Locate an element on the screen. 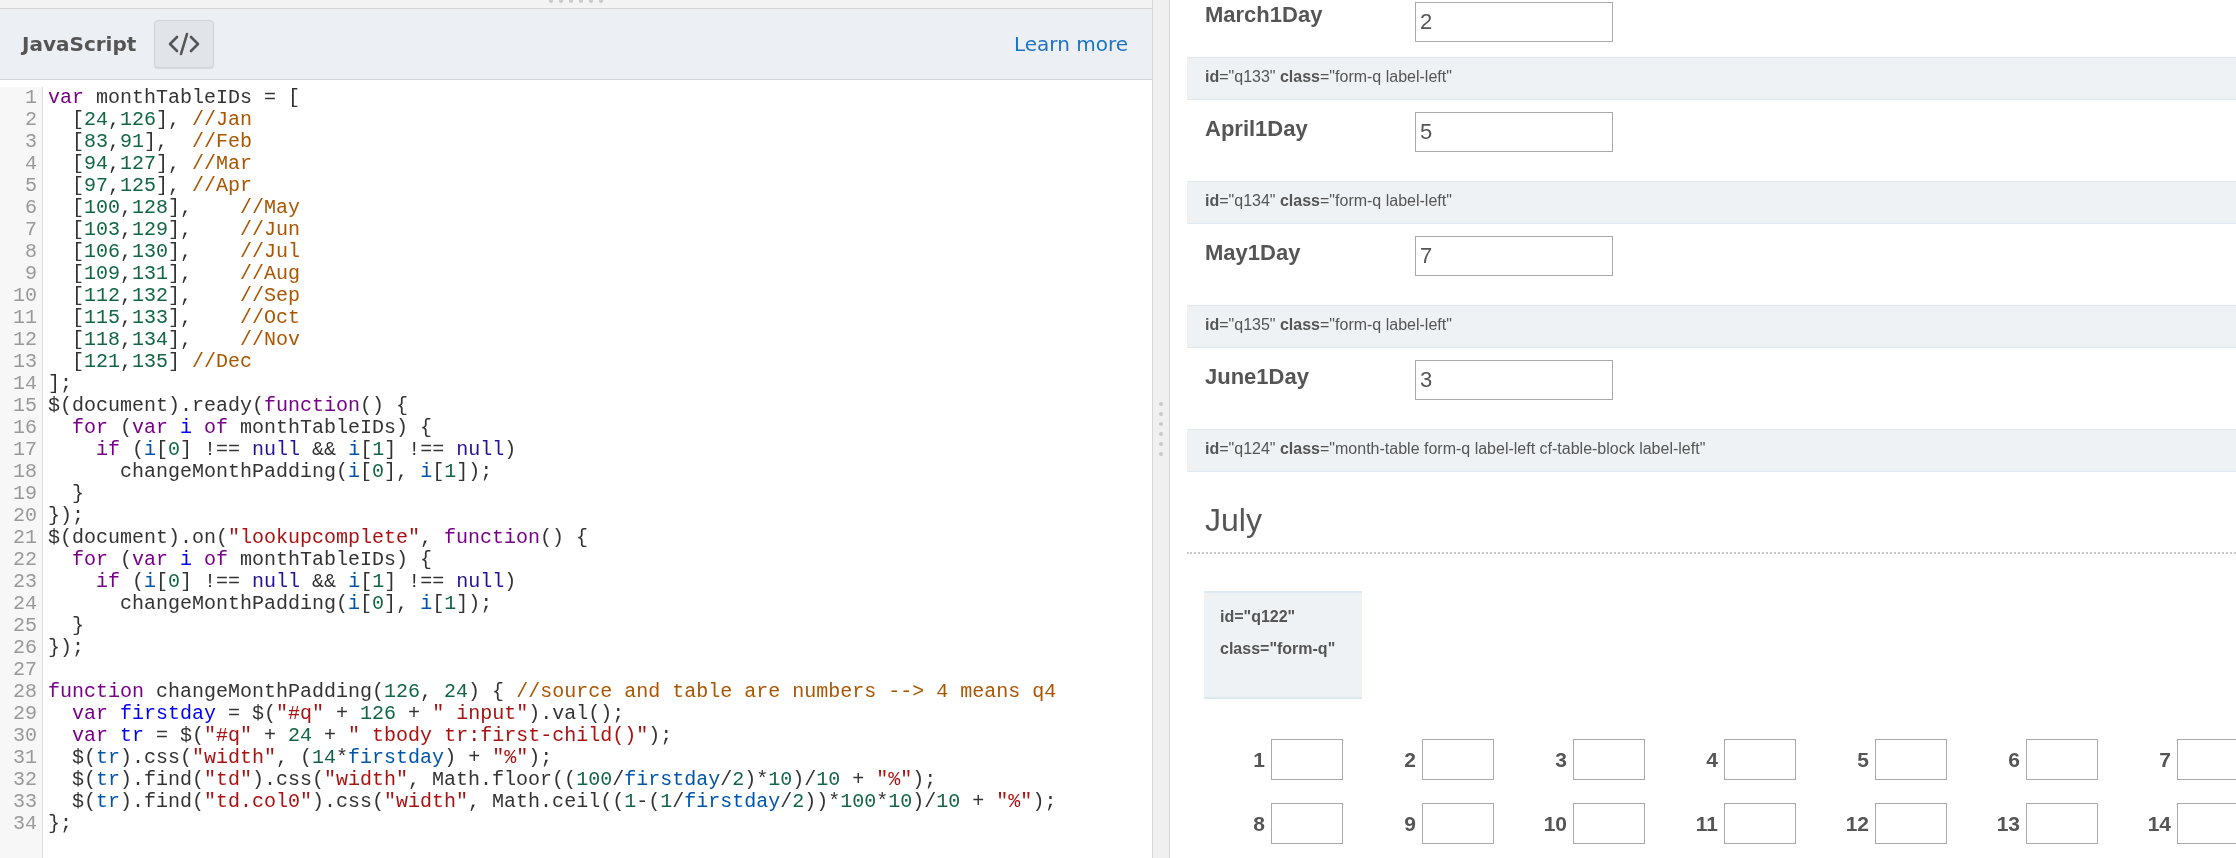  code-line: var firstday = $("#q" + 126 + " input").val(); is located at coordinates (348, 713).